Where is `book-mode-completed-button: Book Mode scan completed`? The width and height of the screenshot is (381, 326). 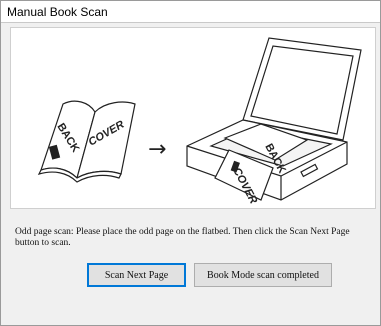 book-mode-completed-button: Book Mode scan completed is located at coordinates (263, 275).